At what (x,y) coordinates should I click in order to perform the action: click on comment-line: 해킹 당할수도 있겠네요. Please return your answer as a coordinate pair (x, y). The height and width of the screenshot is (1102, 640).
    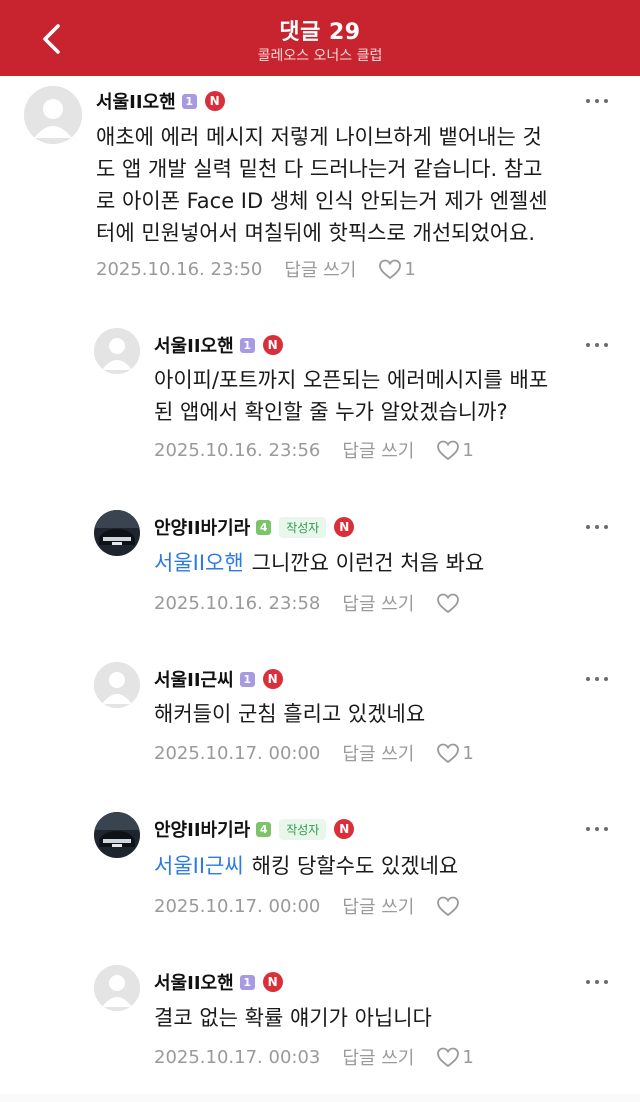
    Looking at the image, I should click on (355, 866).